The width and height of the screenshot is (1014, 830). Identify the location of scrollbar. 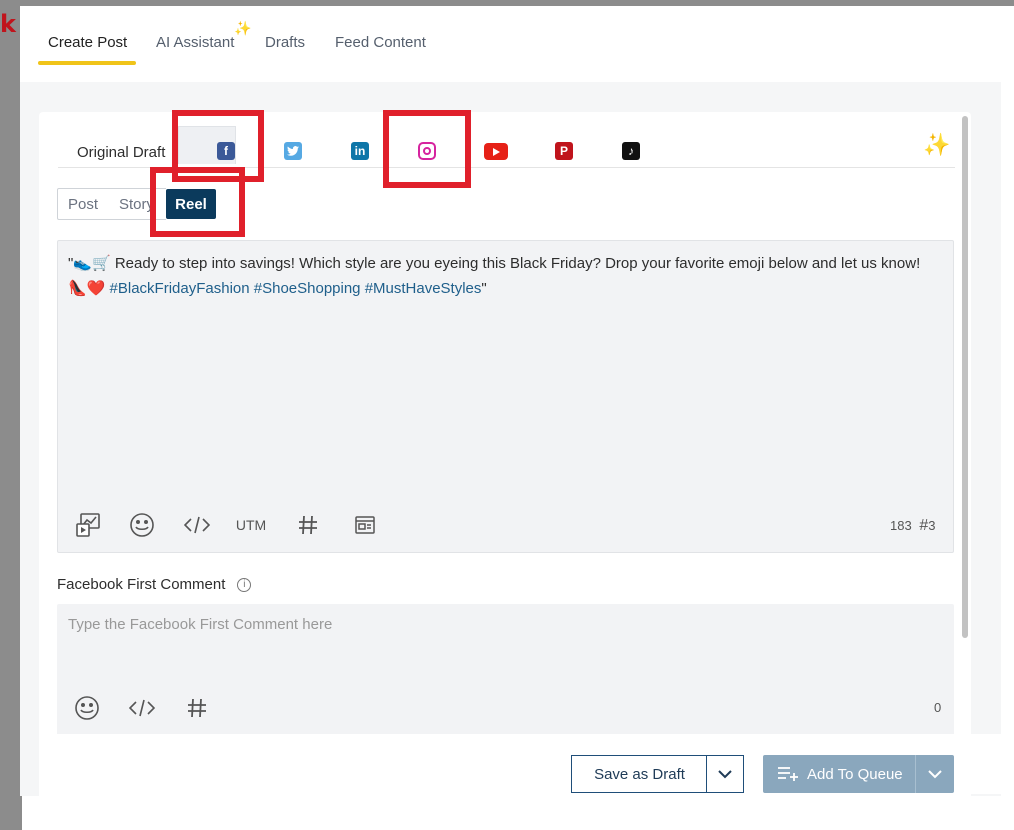
(965, 377).